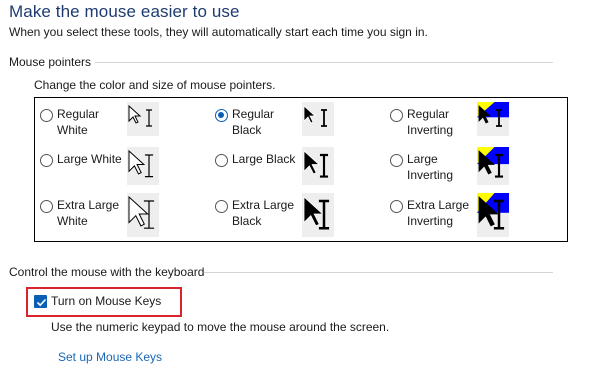 This screenshot has width=595, height=375. I want to click on pointer-option-regular-white: Regular White, so click(82, 122).